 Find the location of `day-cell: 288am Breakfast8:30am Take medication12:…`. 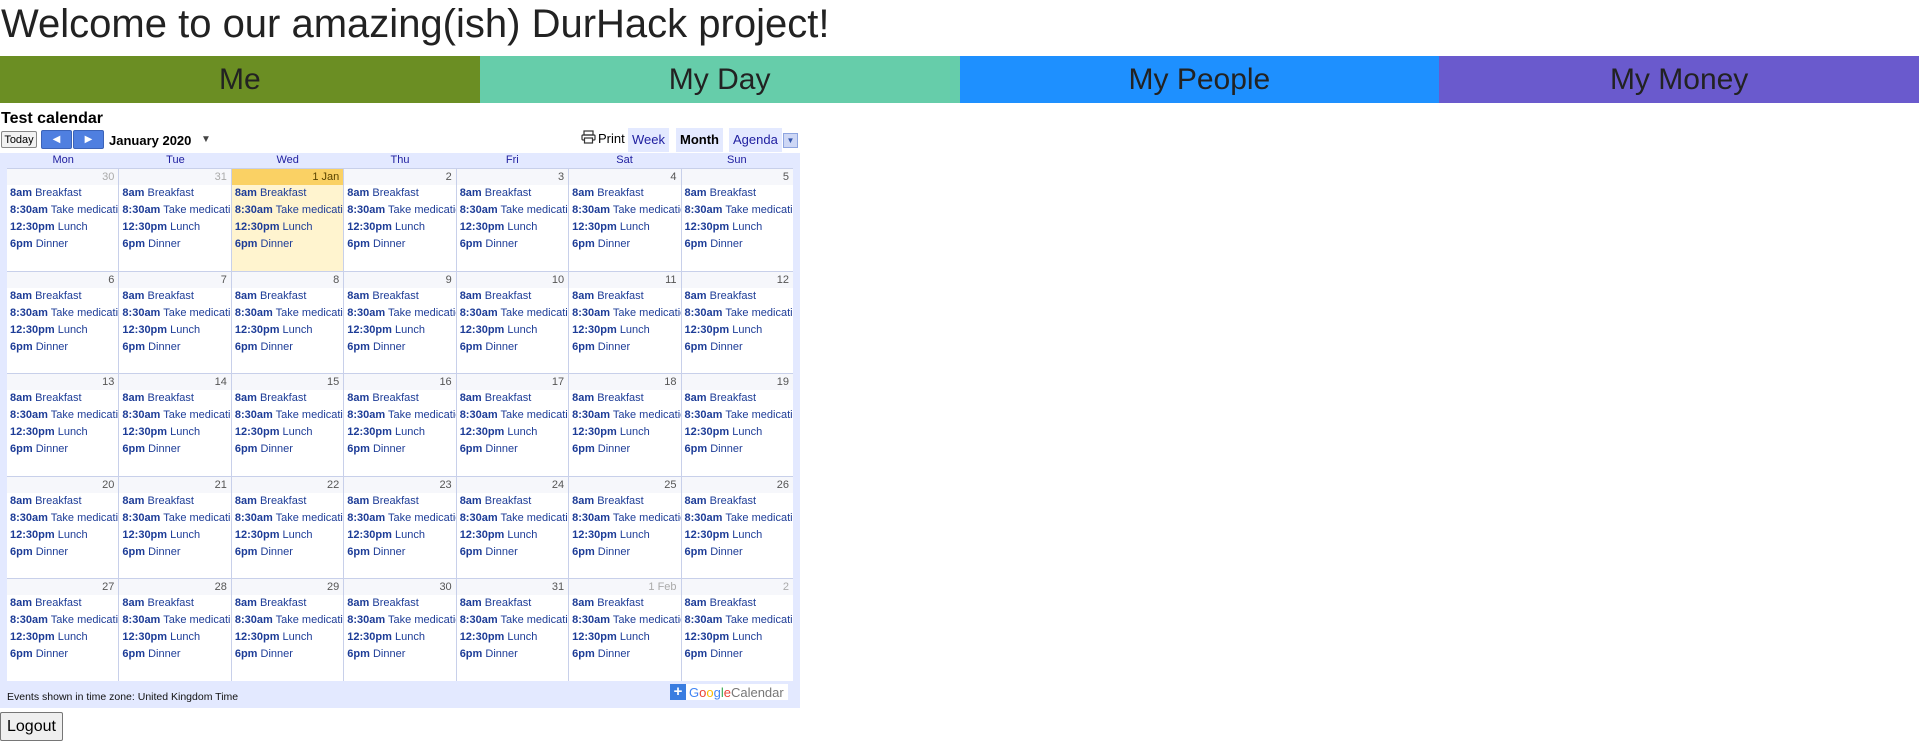

day-cell: 288am Breakfast8:30am Take medication12:… is located at coordinates (174, 630).